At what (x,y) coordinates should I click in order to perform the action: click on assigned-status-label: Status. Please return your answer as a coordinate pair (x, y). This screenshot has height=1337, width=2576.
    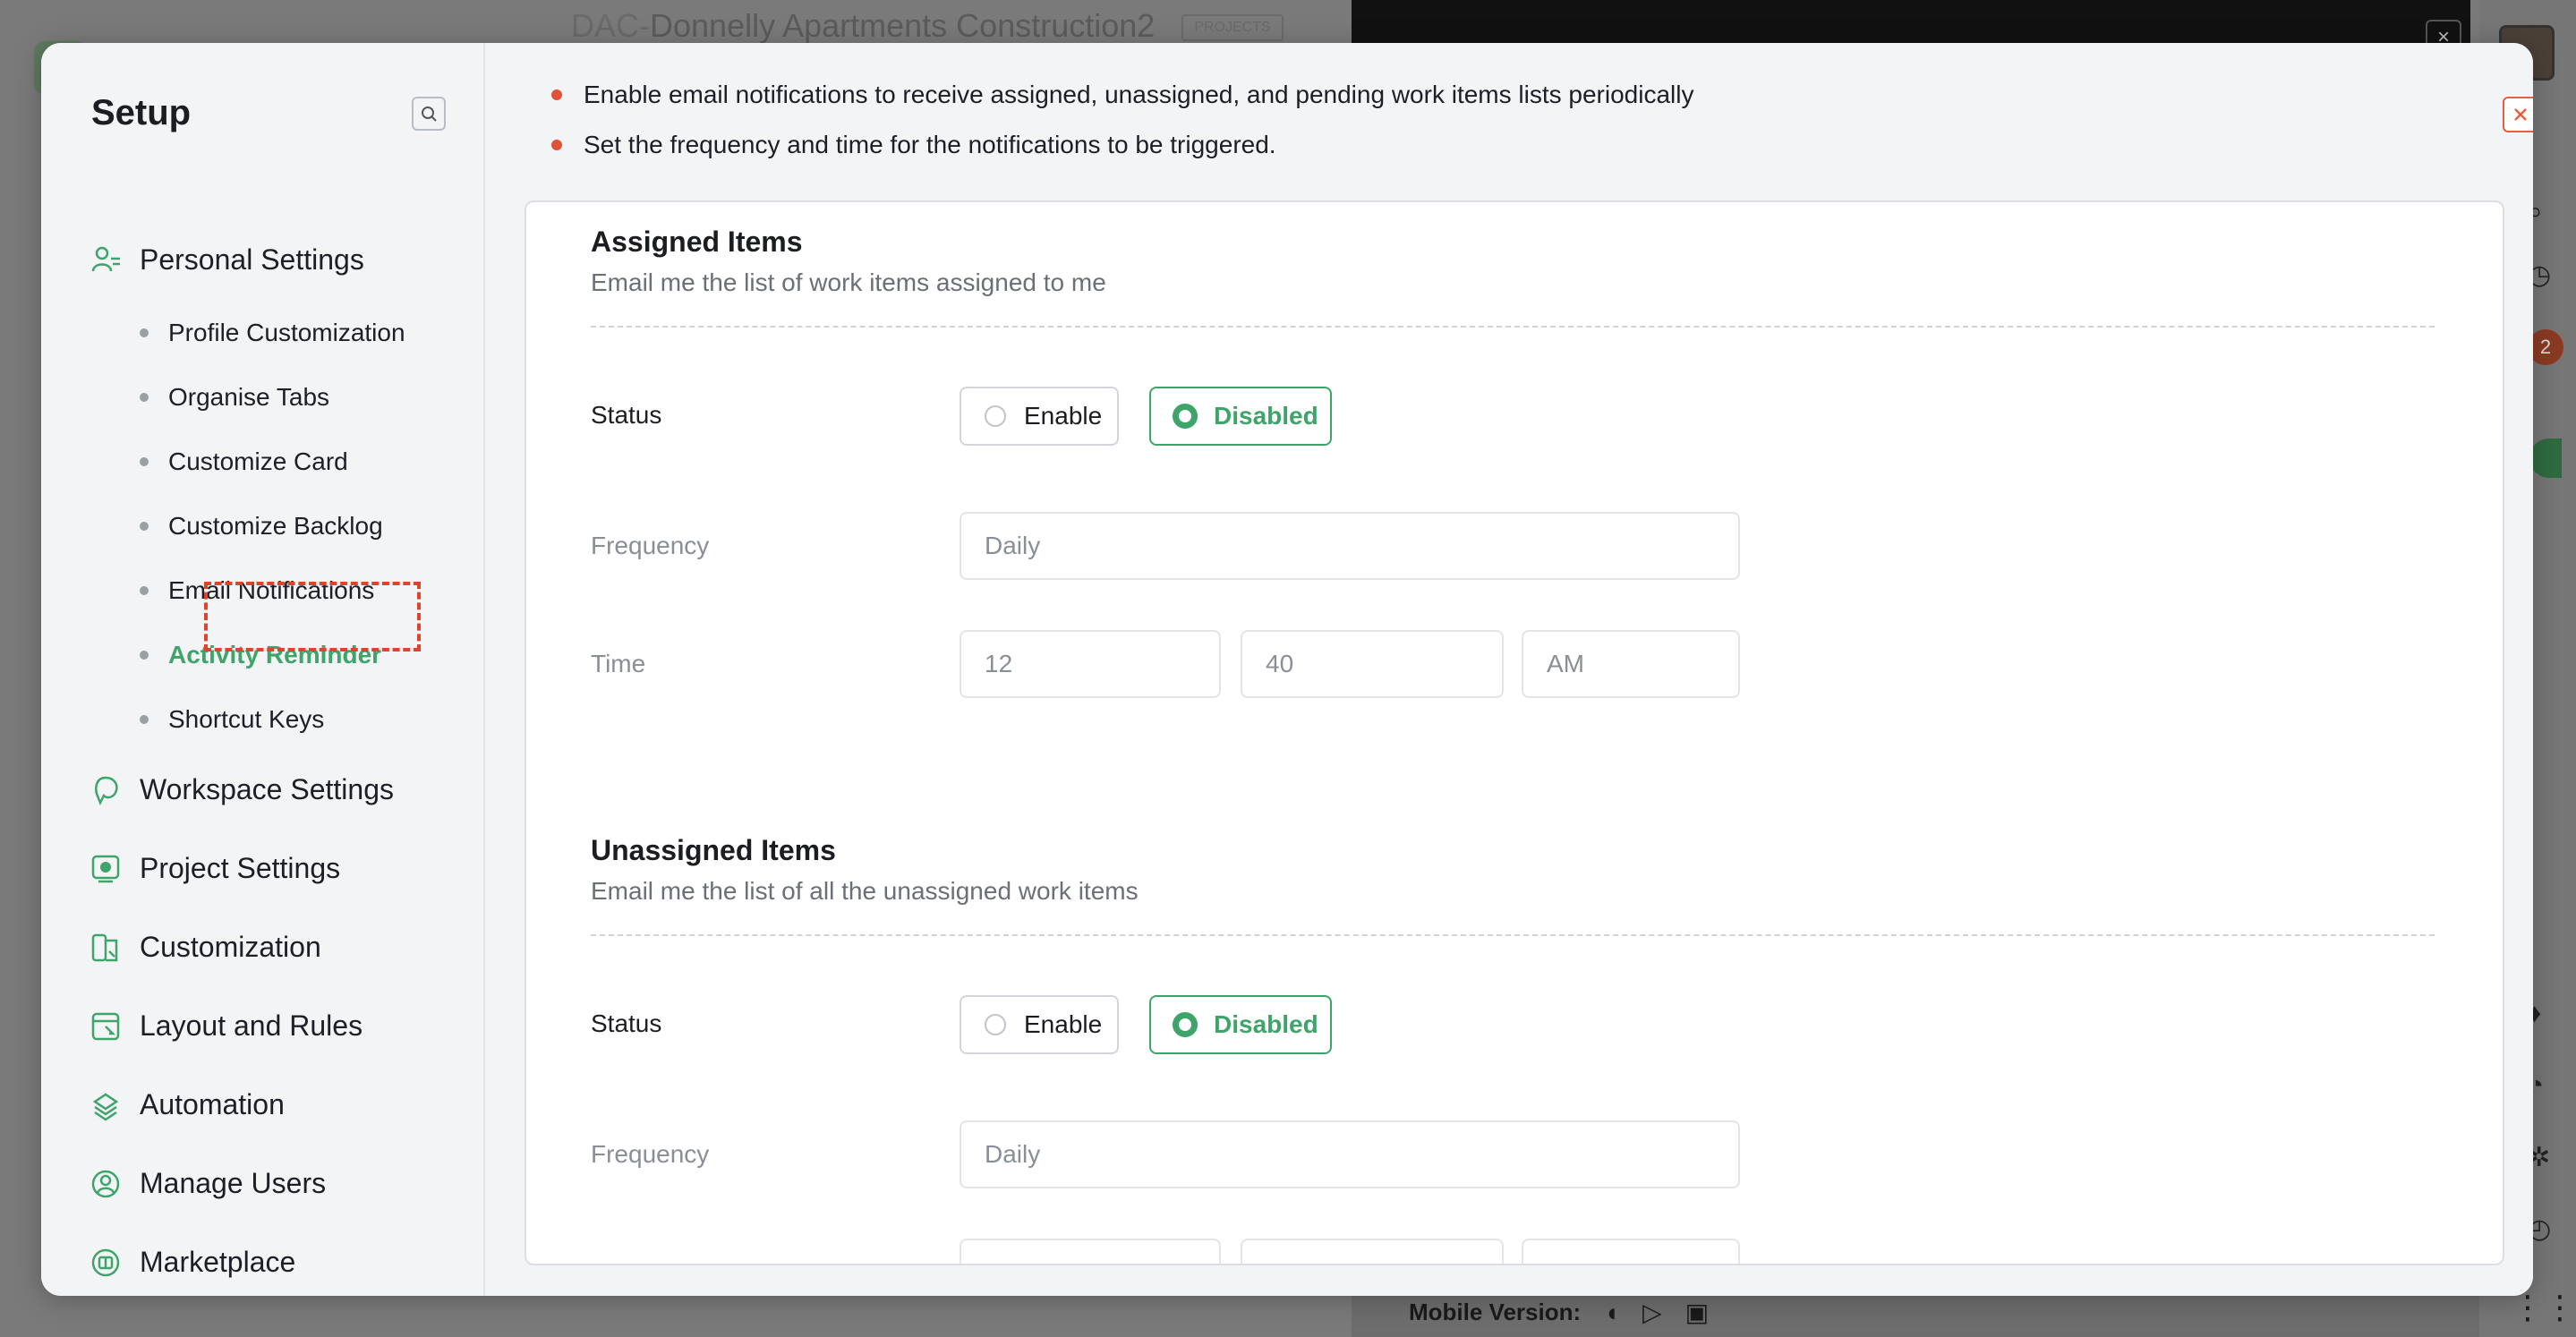
    Looking at the image, I should click on (626, 415).